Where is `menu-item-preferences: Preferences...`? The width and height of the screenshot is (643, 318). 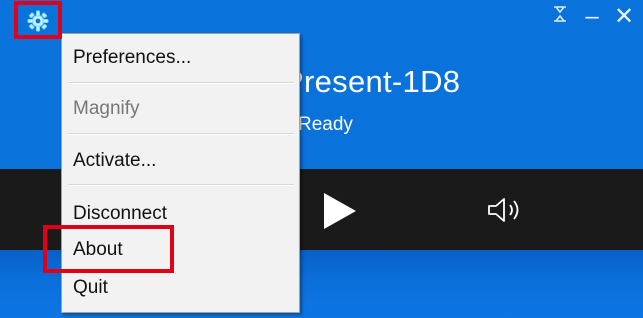
menu-item-preferences: Preferences... is located at coordinates (180, 58).